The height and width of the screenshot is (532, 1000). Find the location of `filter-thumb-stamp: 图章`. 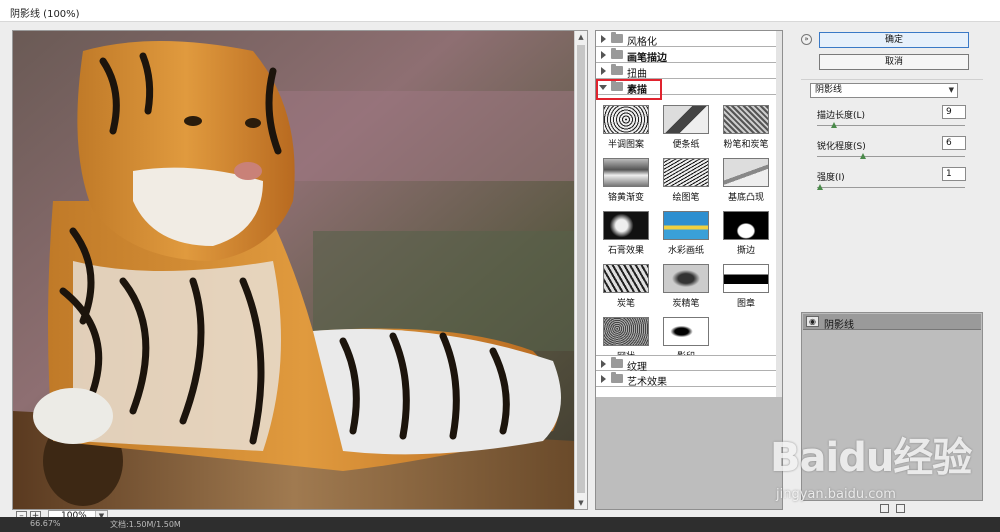

filter-thumb-stamp: 图章 is located at coordinates (746, 286).